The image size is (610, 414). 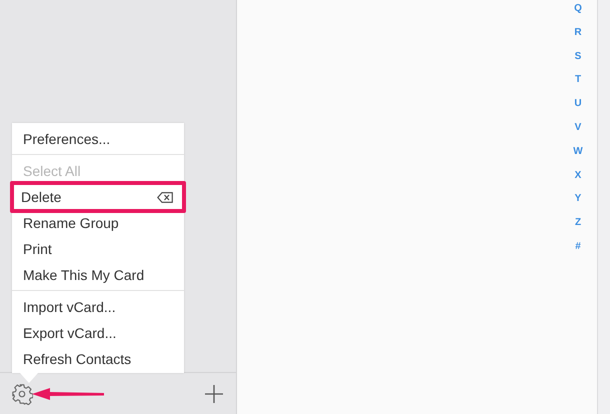 What do you see at coordinates (578, 182) in the screenshot?
I see `index-letter: X` at bounding box center [578, 182].